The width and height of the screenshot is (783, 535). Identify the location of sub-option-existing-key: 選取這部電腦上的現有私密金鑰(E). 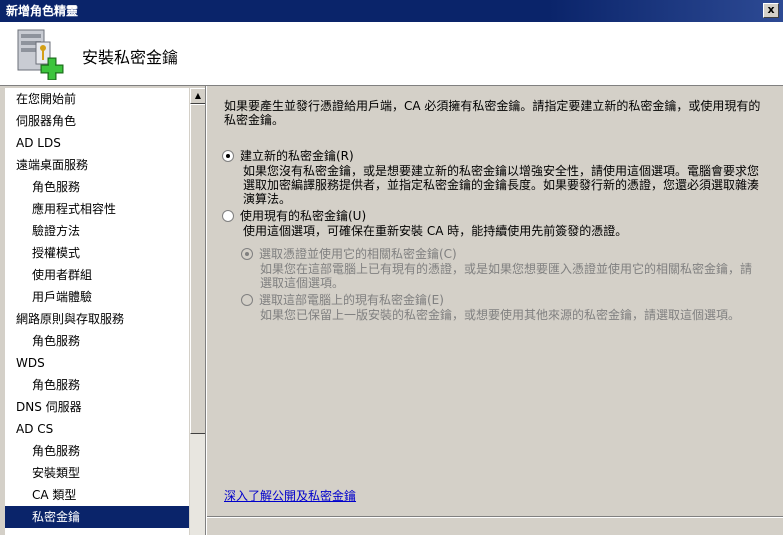
(342, 300).